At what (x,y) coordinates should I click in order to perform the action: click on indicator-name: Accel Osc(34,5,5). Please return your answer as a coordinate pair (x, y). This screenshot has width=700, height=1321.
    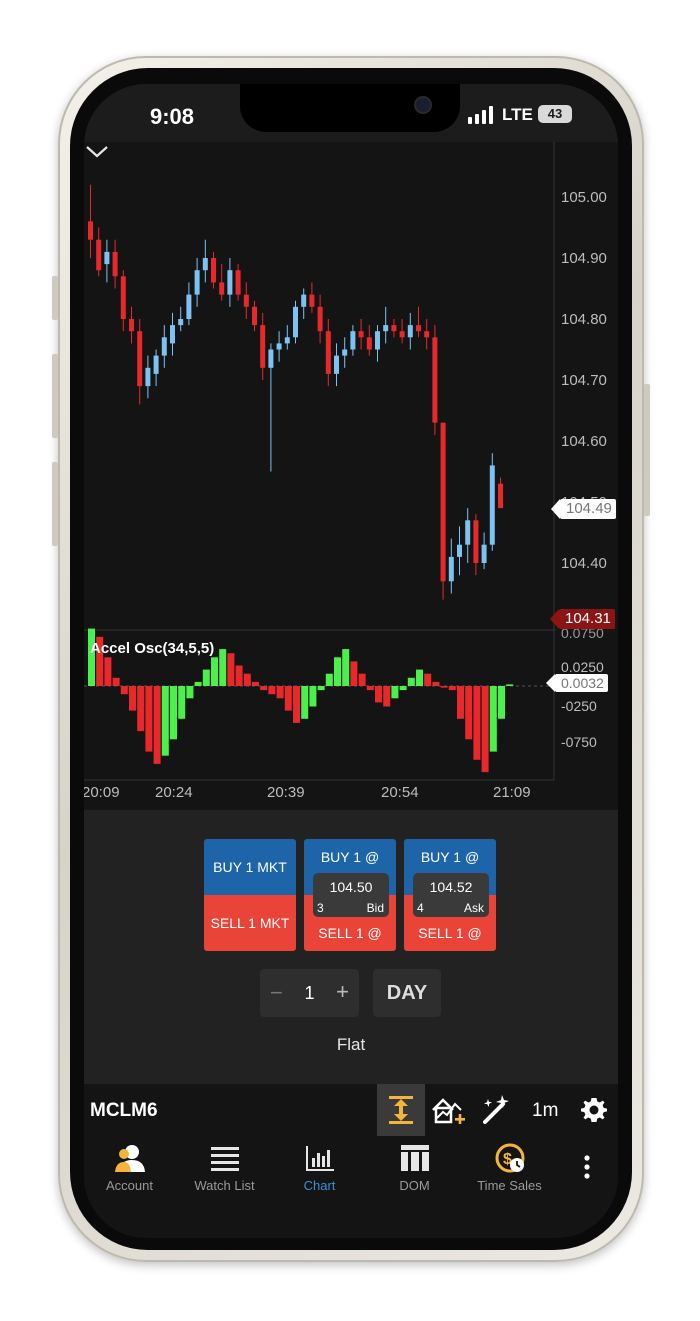
    Looking at the image, I should click on (152, 648).